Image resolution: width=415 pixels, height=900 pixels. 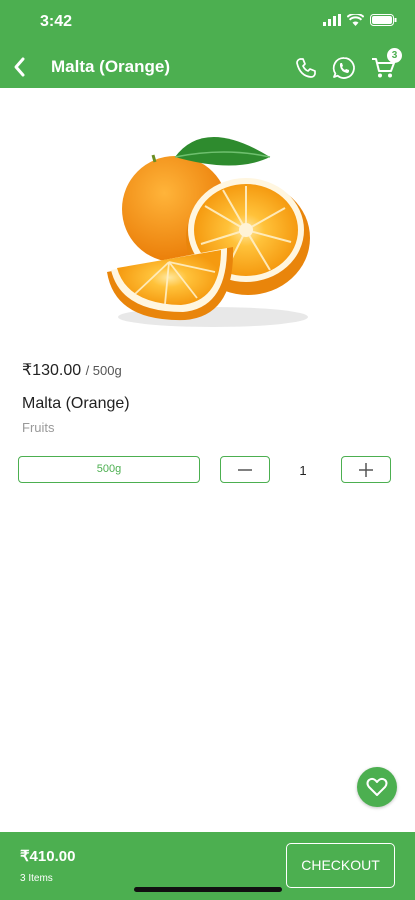 I want to click on whatsapp-icon, so click(x=344, y=68).